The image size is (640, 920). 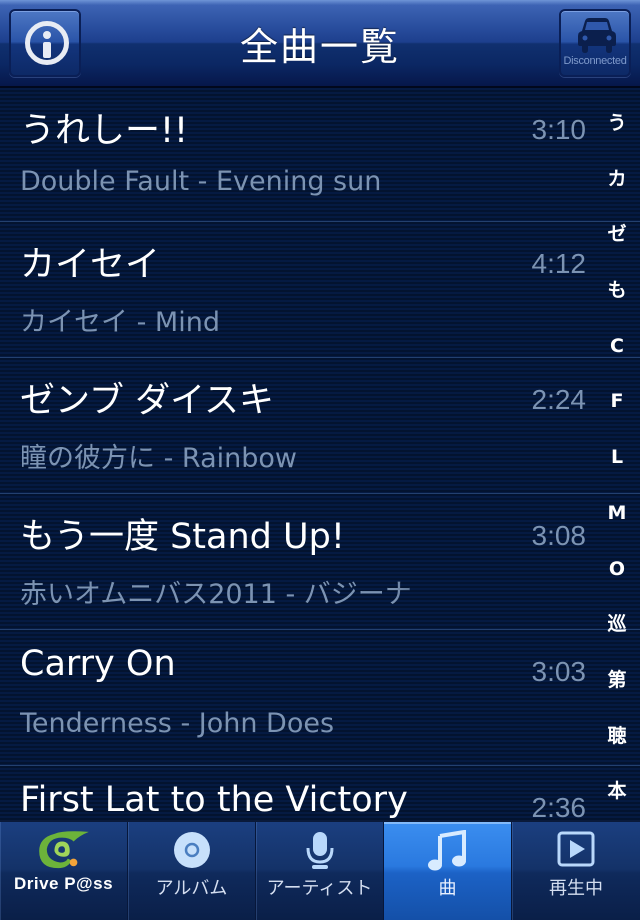 I want to click on song-row: First Lat to the Victory 2:36, so click(x=320, y=793).